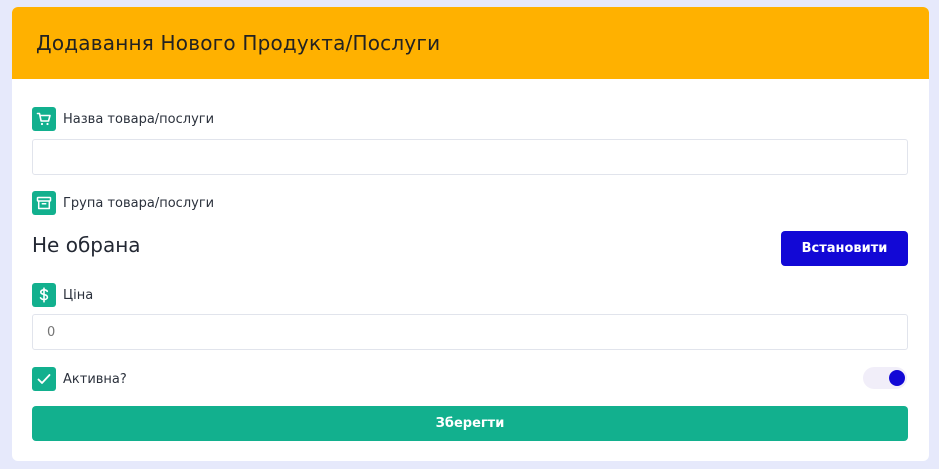  Describe the element at coordinates (470, 157) in the screenshot. I see `product-name-input` at that location.